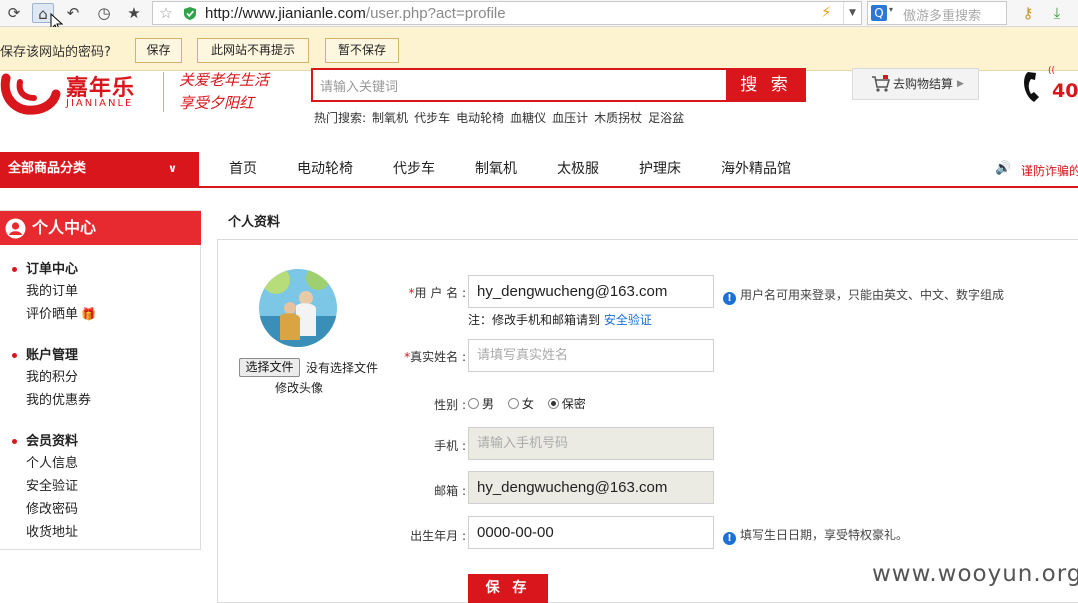  Describe the element at coordinates (528, 118) in the screenshot. I see `hot-term: 血糖仪` at that location.